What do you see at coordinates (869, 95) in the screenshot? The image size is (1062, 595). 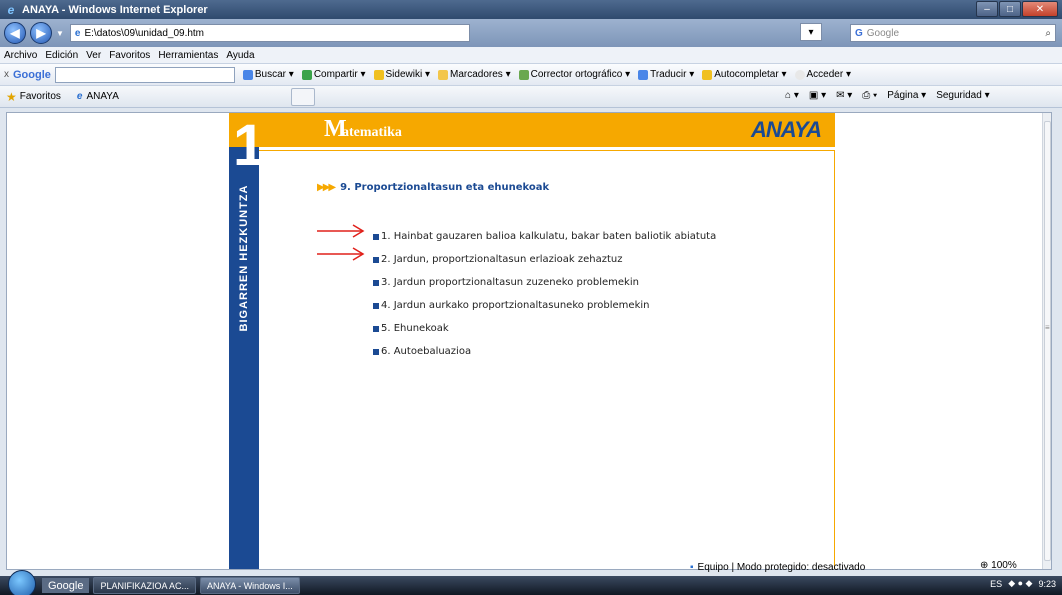 I see `print-icon: ⎙ ▾` at bounding box center [869, 95].